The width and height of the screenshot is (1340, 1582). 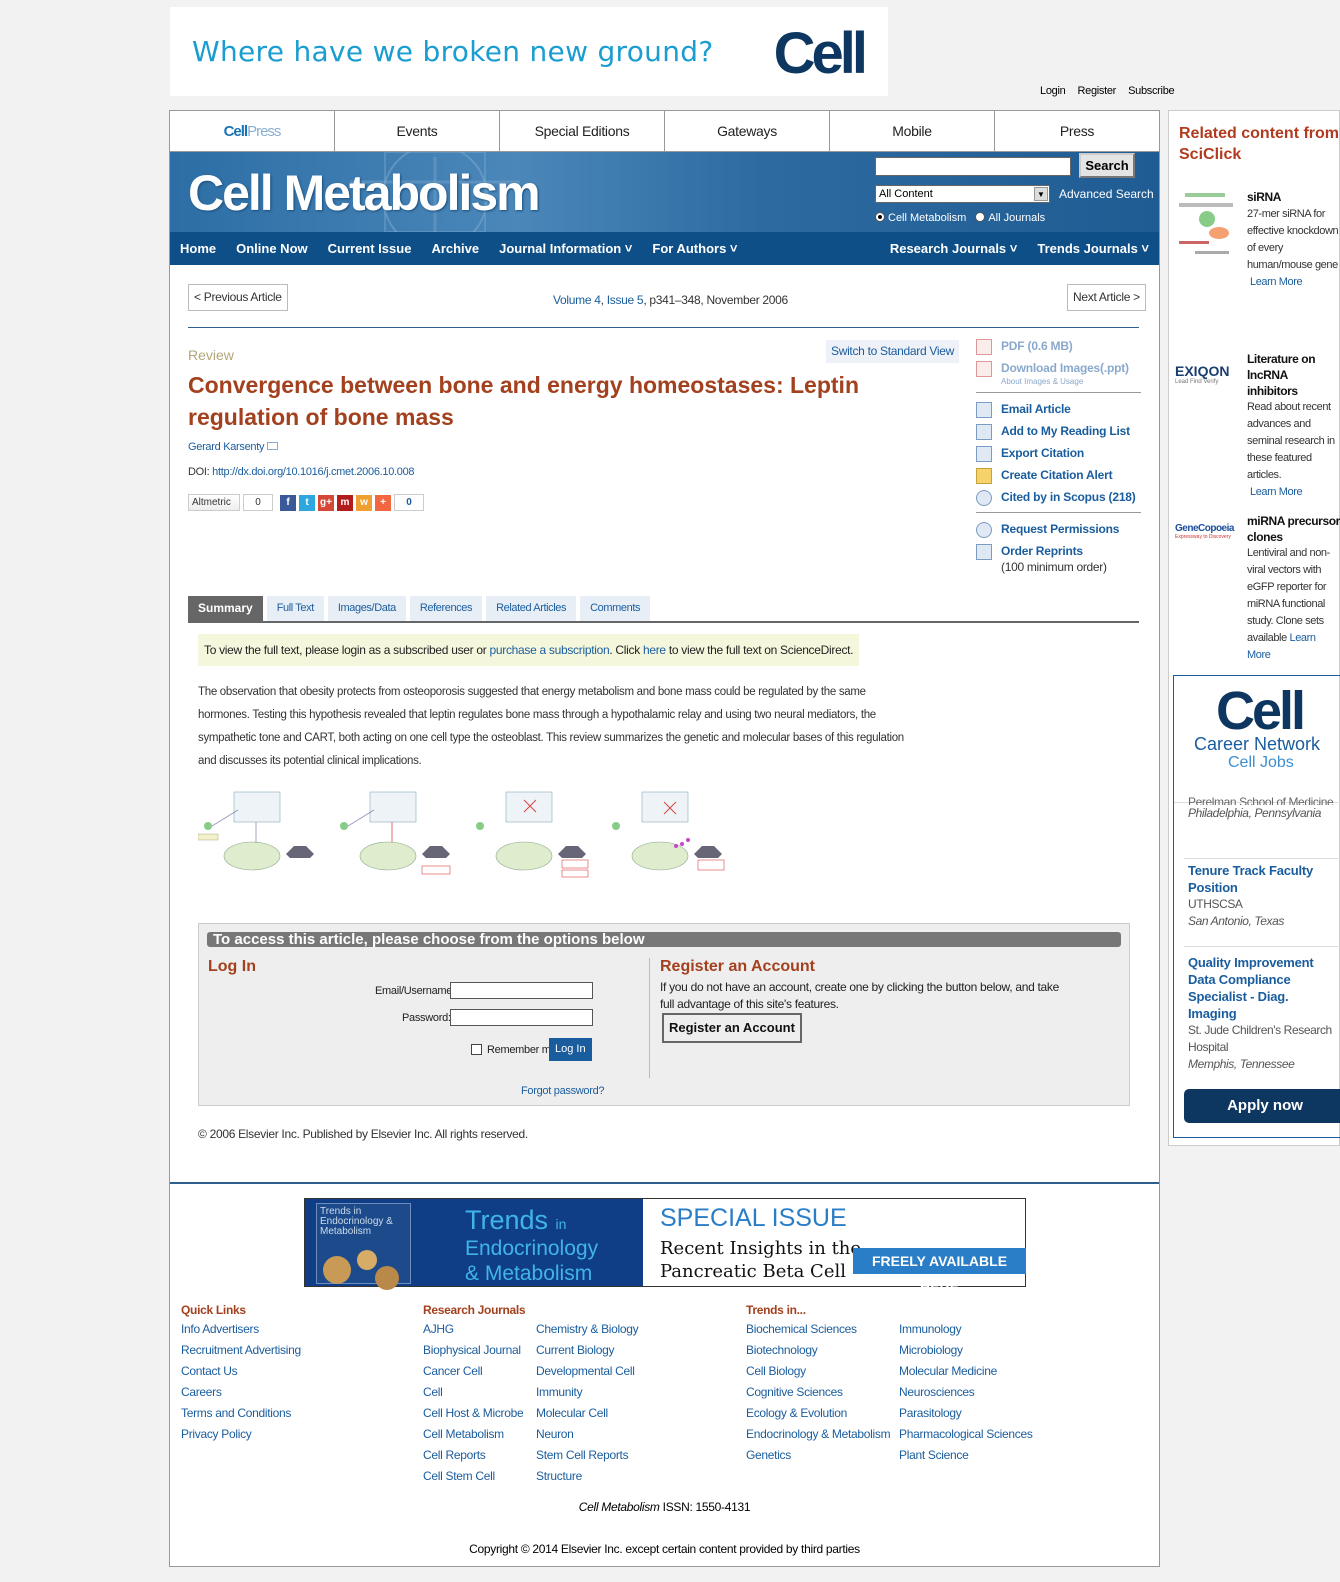 What do you see at coordinates (1058, 369) in the screenshot?
I see `download-images-link: Download Images(.ppt)` at bounding box center [1058, 369].